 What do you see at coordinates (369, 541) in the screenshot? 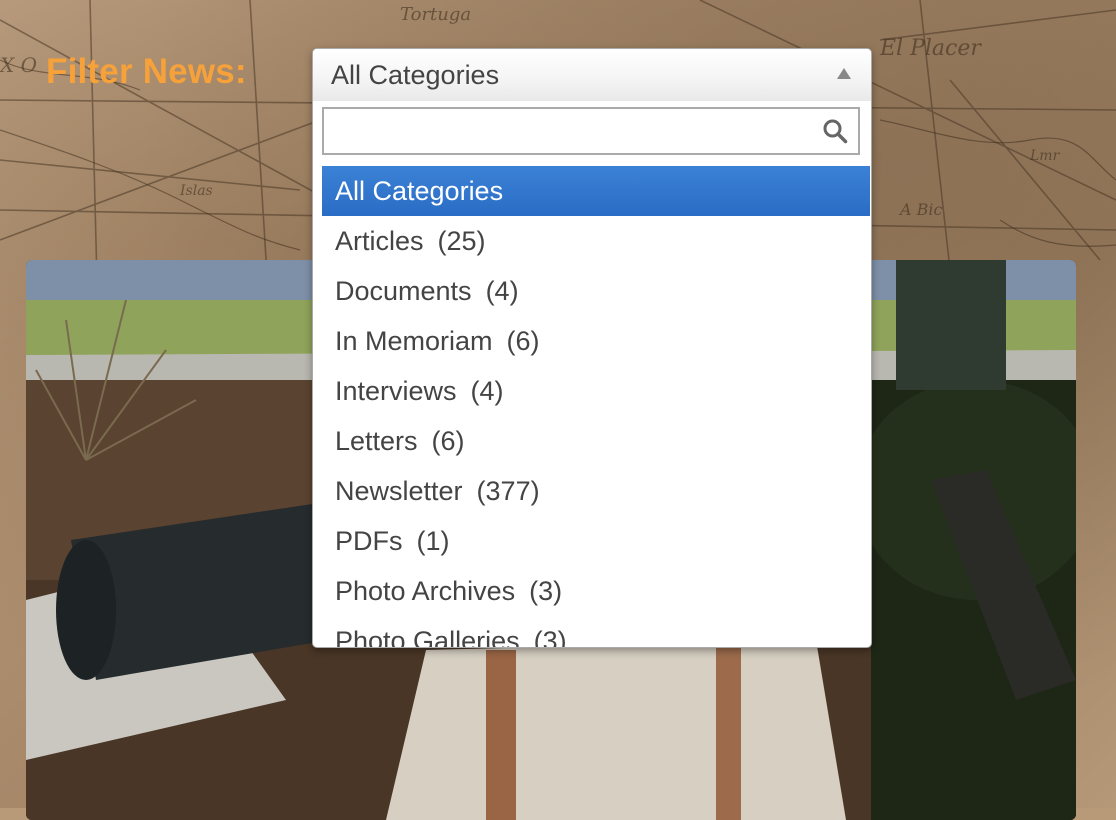
I see `option-label: PDFs` at bounding box center [369, 541].